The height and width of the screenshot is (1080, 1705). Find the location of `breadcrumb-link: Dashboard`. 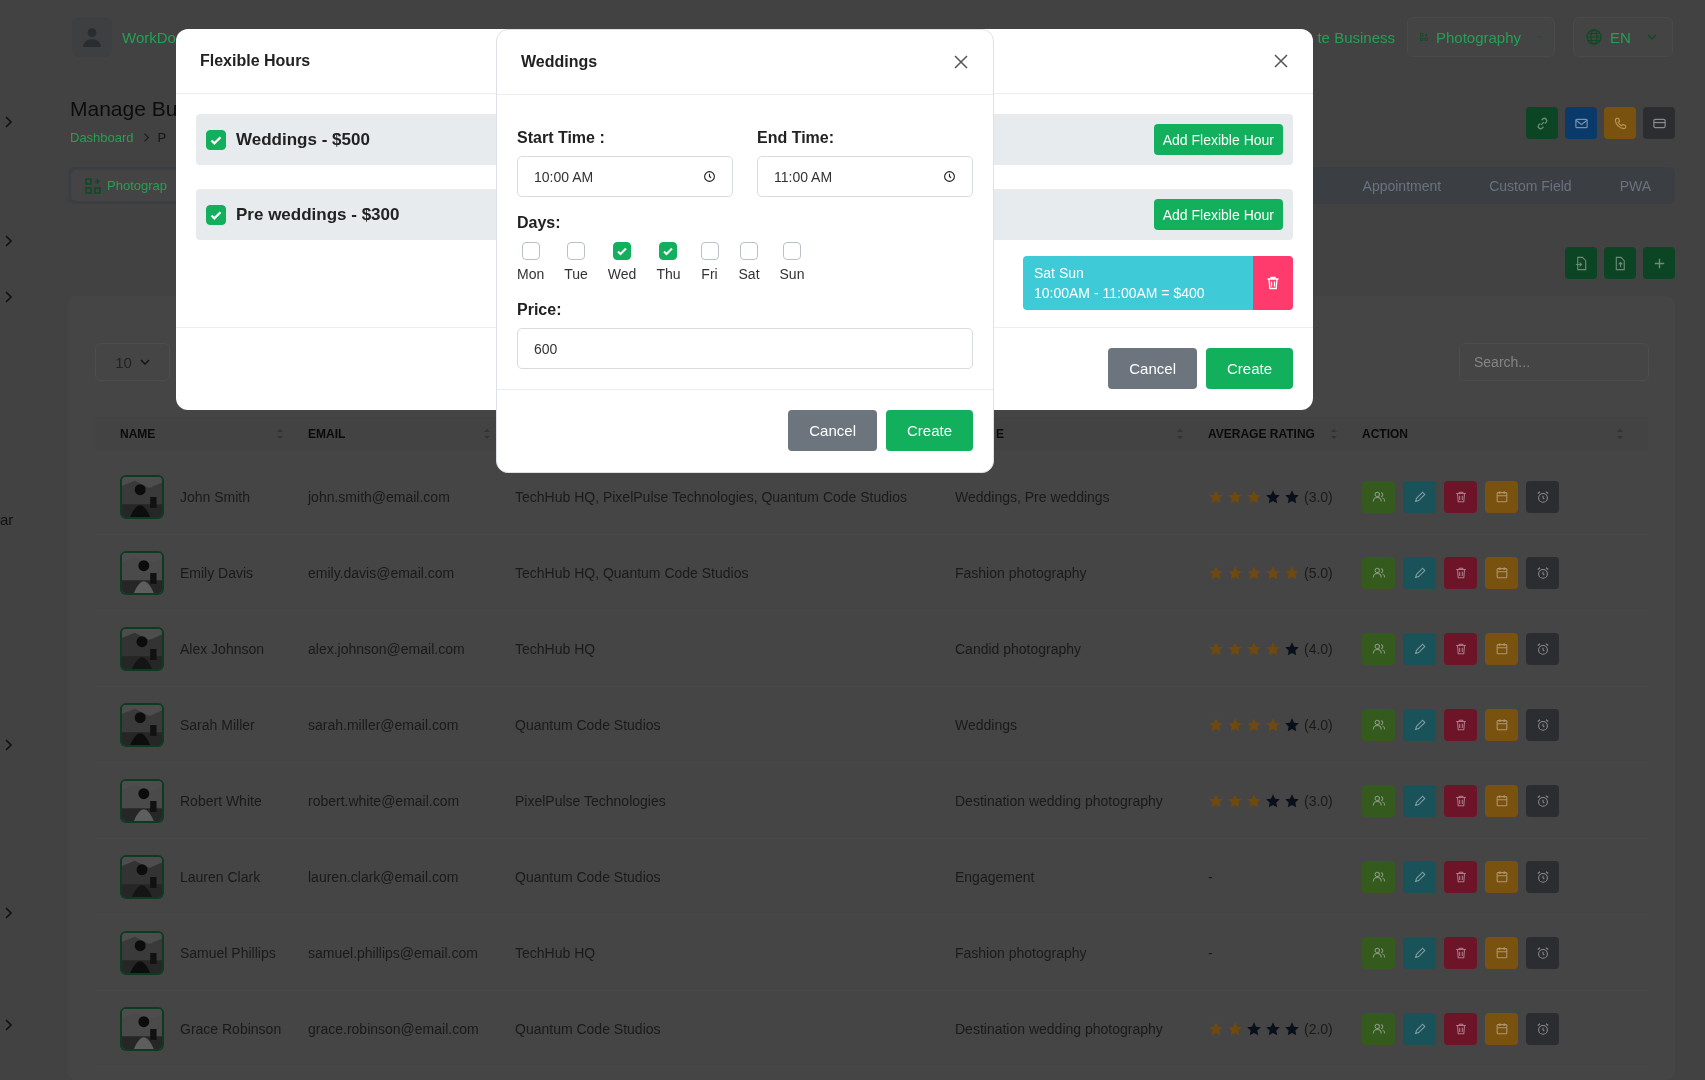

breadcrumb-link: Dashboard is located at coordinates (102, 137).